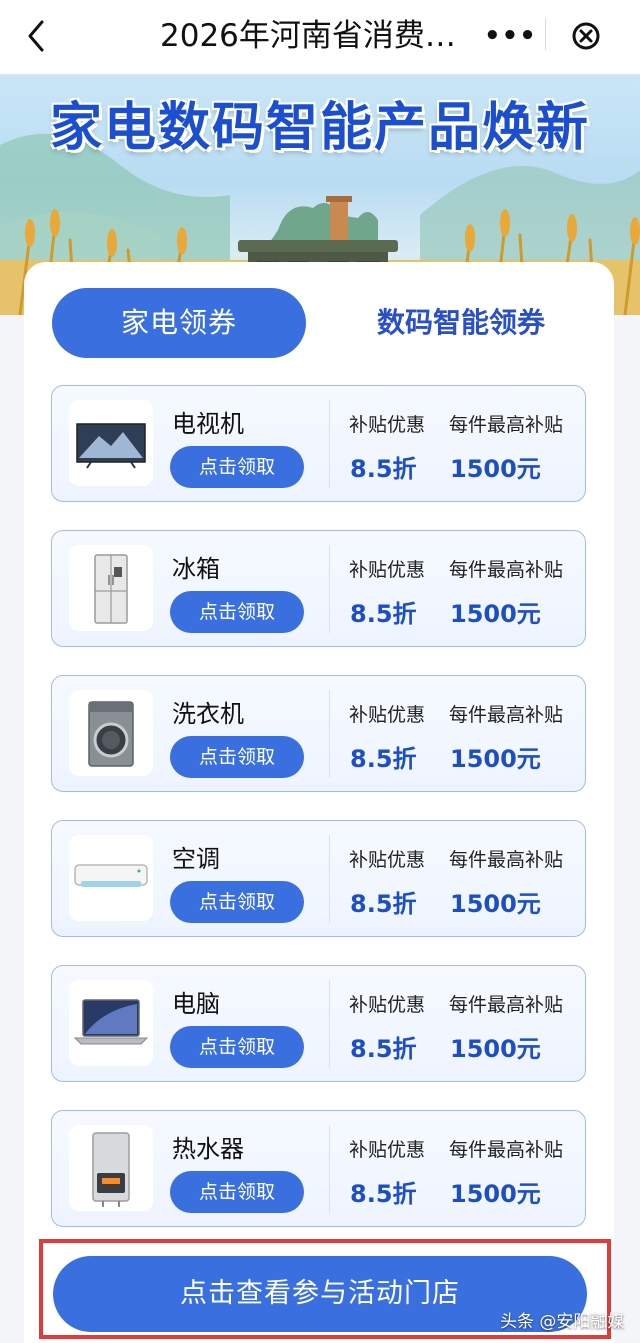 This screenshot has height=1343, width=640. Describe the element at coordinates (545, 34) in the screenshot. I see `nav-divider` at that location.